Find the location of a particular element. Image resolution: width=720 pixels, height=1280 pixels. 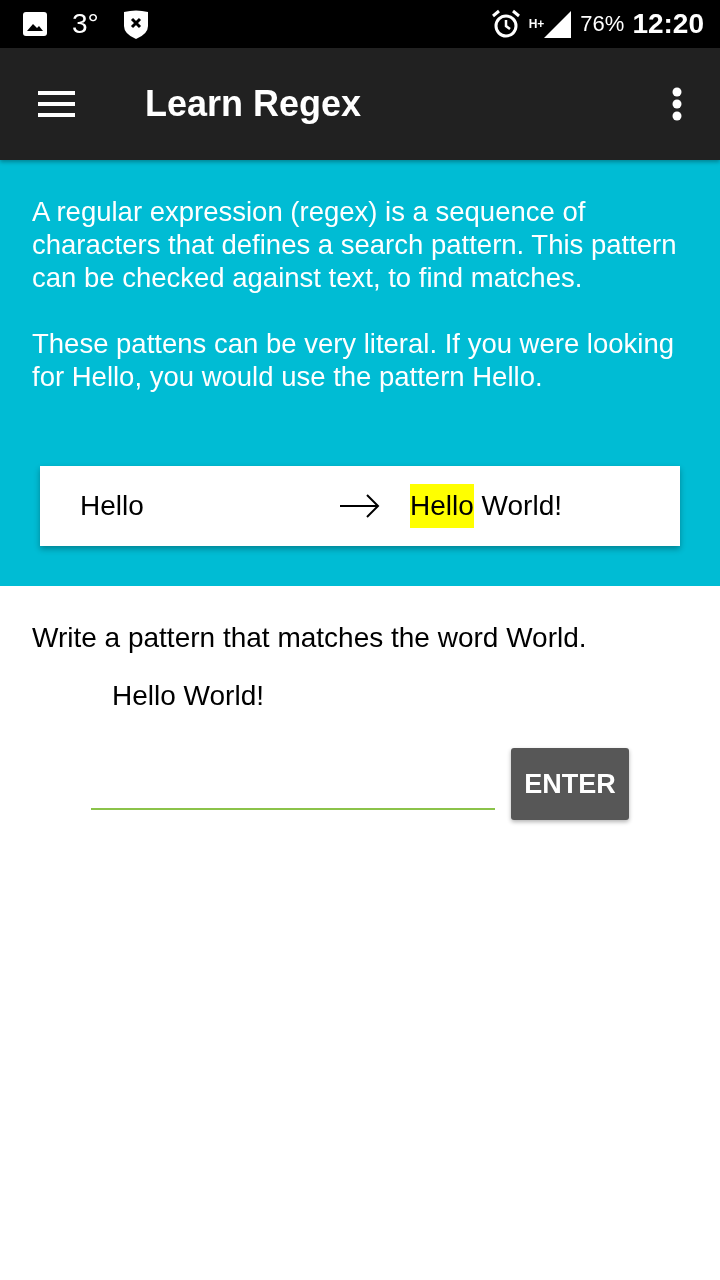

image-icon is located at coordinates (35, 24).